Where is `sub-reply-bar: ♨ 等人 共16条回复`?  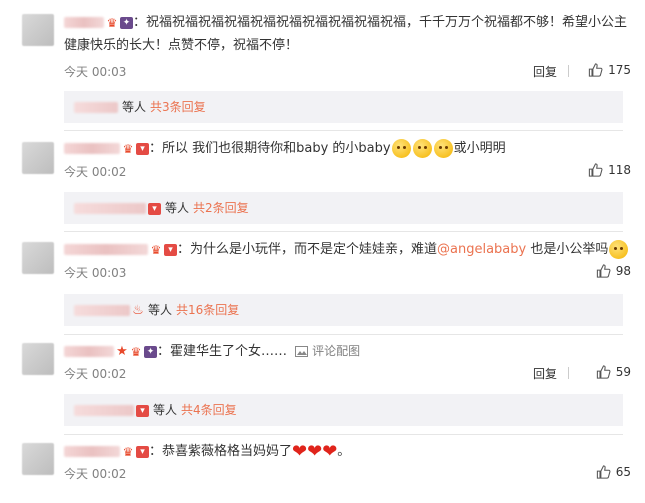 sub-reply-bar: ♨ 等人 共16条回复 is located at coordinates (343, 310).